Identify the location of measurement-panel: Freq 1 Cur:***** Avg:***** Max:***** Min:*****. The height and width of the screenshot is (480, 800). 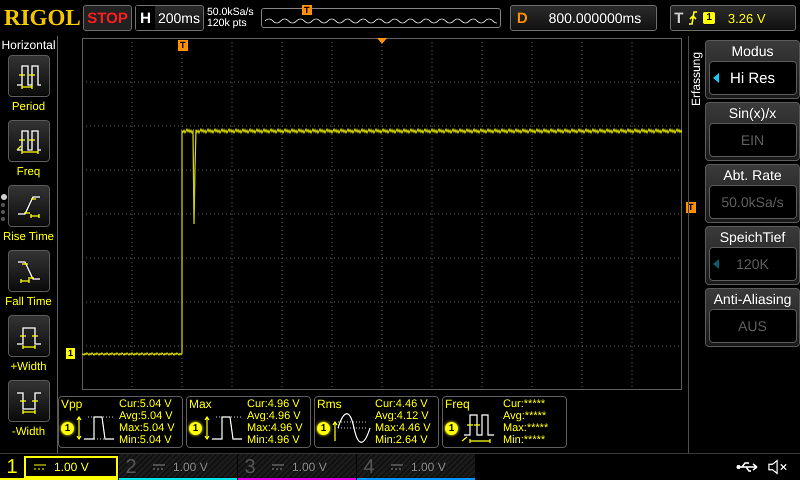
(504, 422).